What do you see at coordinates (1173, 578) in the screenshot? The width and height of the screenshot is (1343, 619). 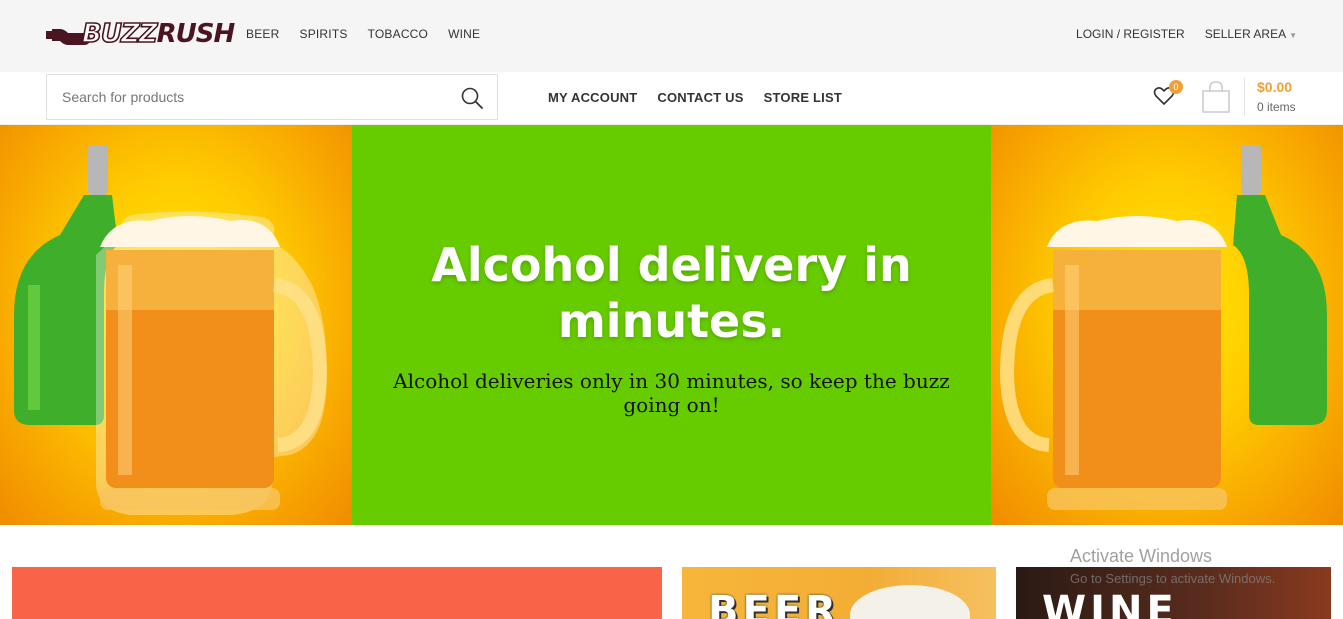 I see `activate-windows-watermark-subtitle: Go to Settings to activate Windows.` at bounding box center [1173, 578].